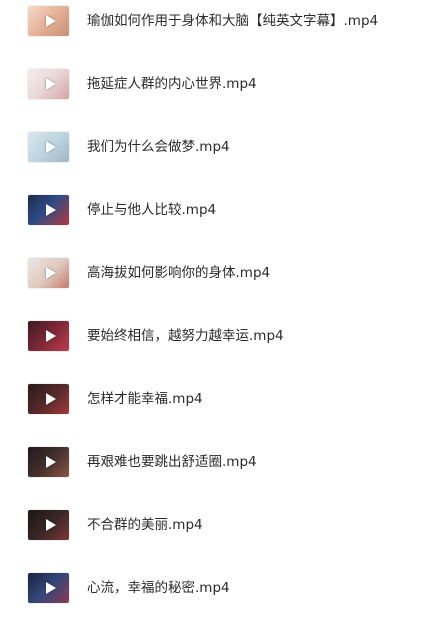 The width and height of the screenshot is (442, 619). I want to click on file-name: 心流，幸福的秘密.mp4, so click(158, 588).